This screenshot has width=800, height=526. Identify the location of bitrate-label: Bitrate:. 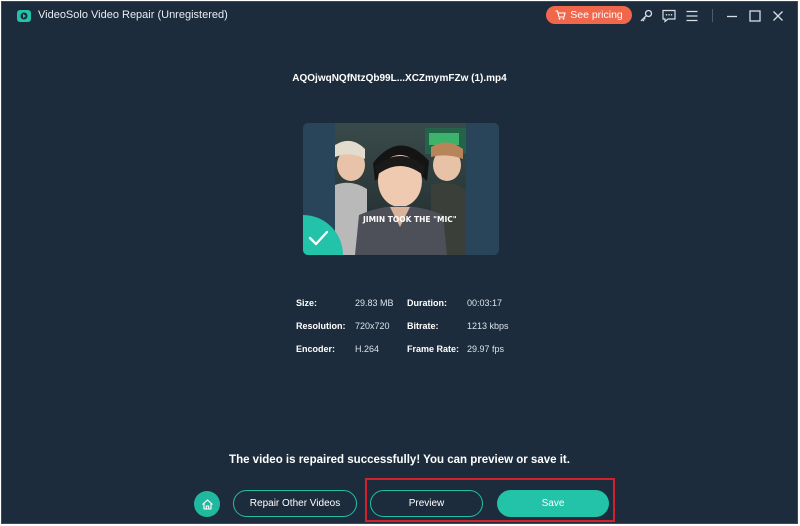
(423, 326).